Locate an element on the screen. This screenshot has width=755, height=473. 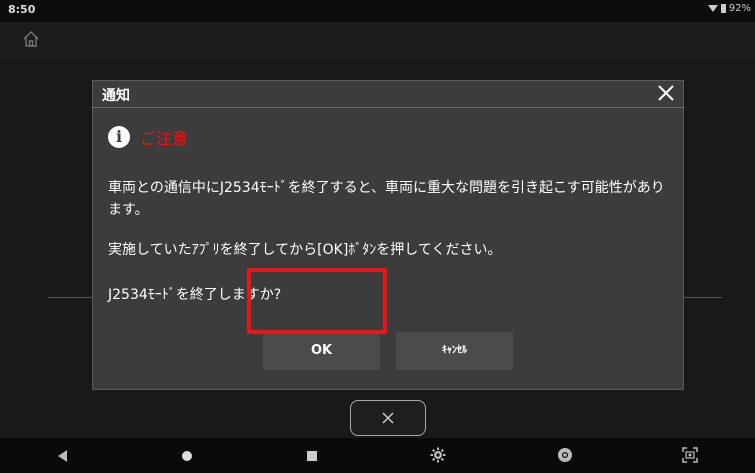
ok-button: OK is located at coordinates (321, 351).